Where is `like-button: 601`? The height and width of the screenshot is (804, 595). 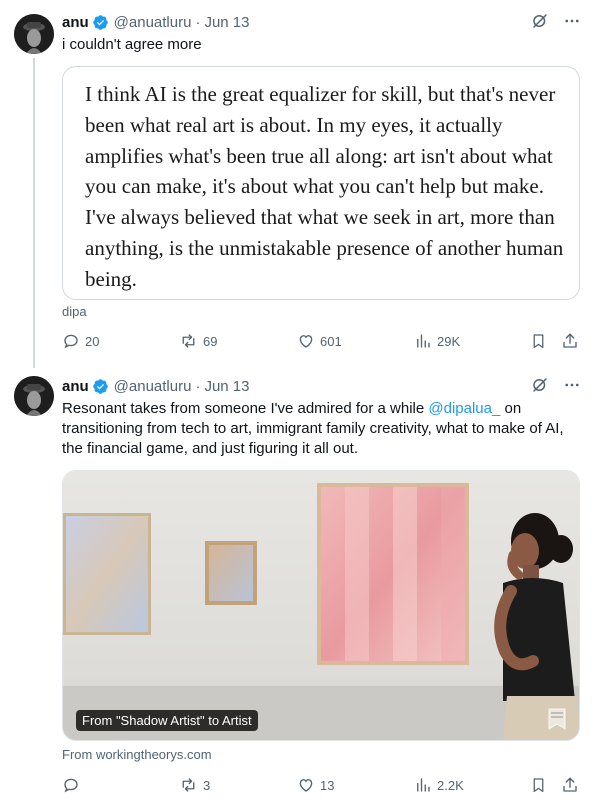 like-button: 601 is located at coordinates (319, 341).